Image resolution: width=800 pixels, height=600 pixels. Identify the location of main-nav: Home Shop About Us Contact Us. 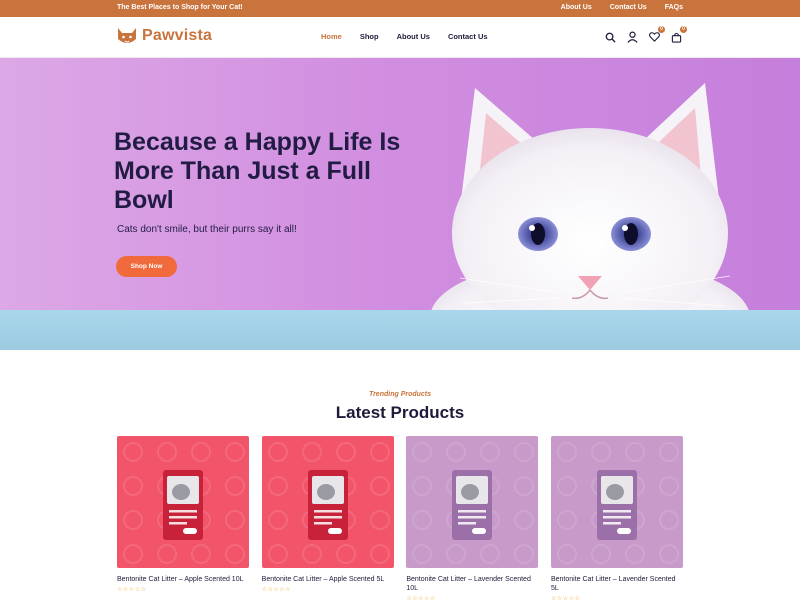
(413, 36).